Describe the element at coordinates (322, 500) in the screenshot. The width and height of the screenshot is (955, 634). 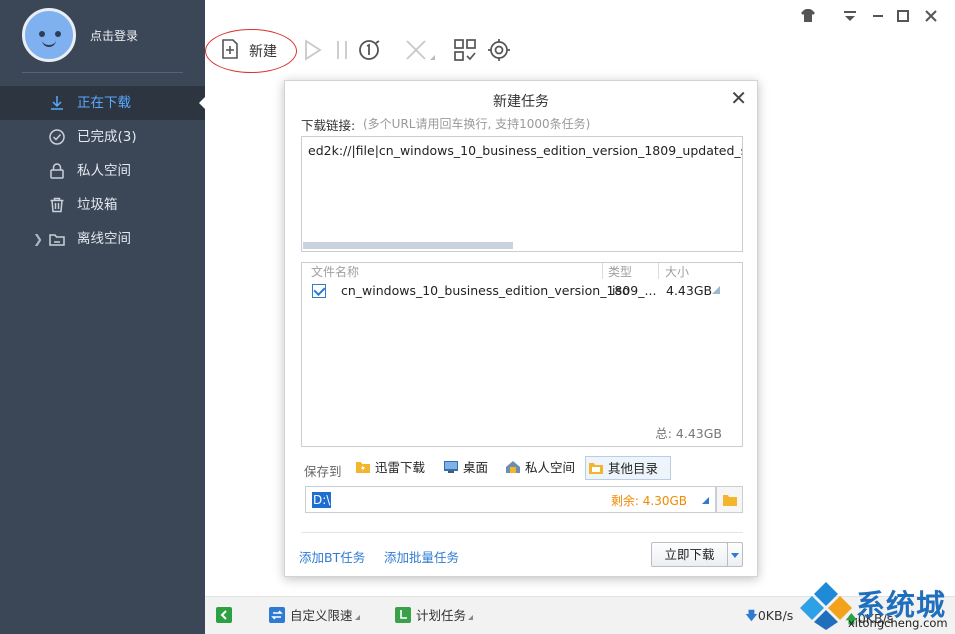
I see `save-path-value: D:\` at that location.